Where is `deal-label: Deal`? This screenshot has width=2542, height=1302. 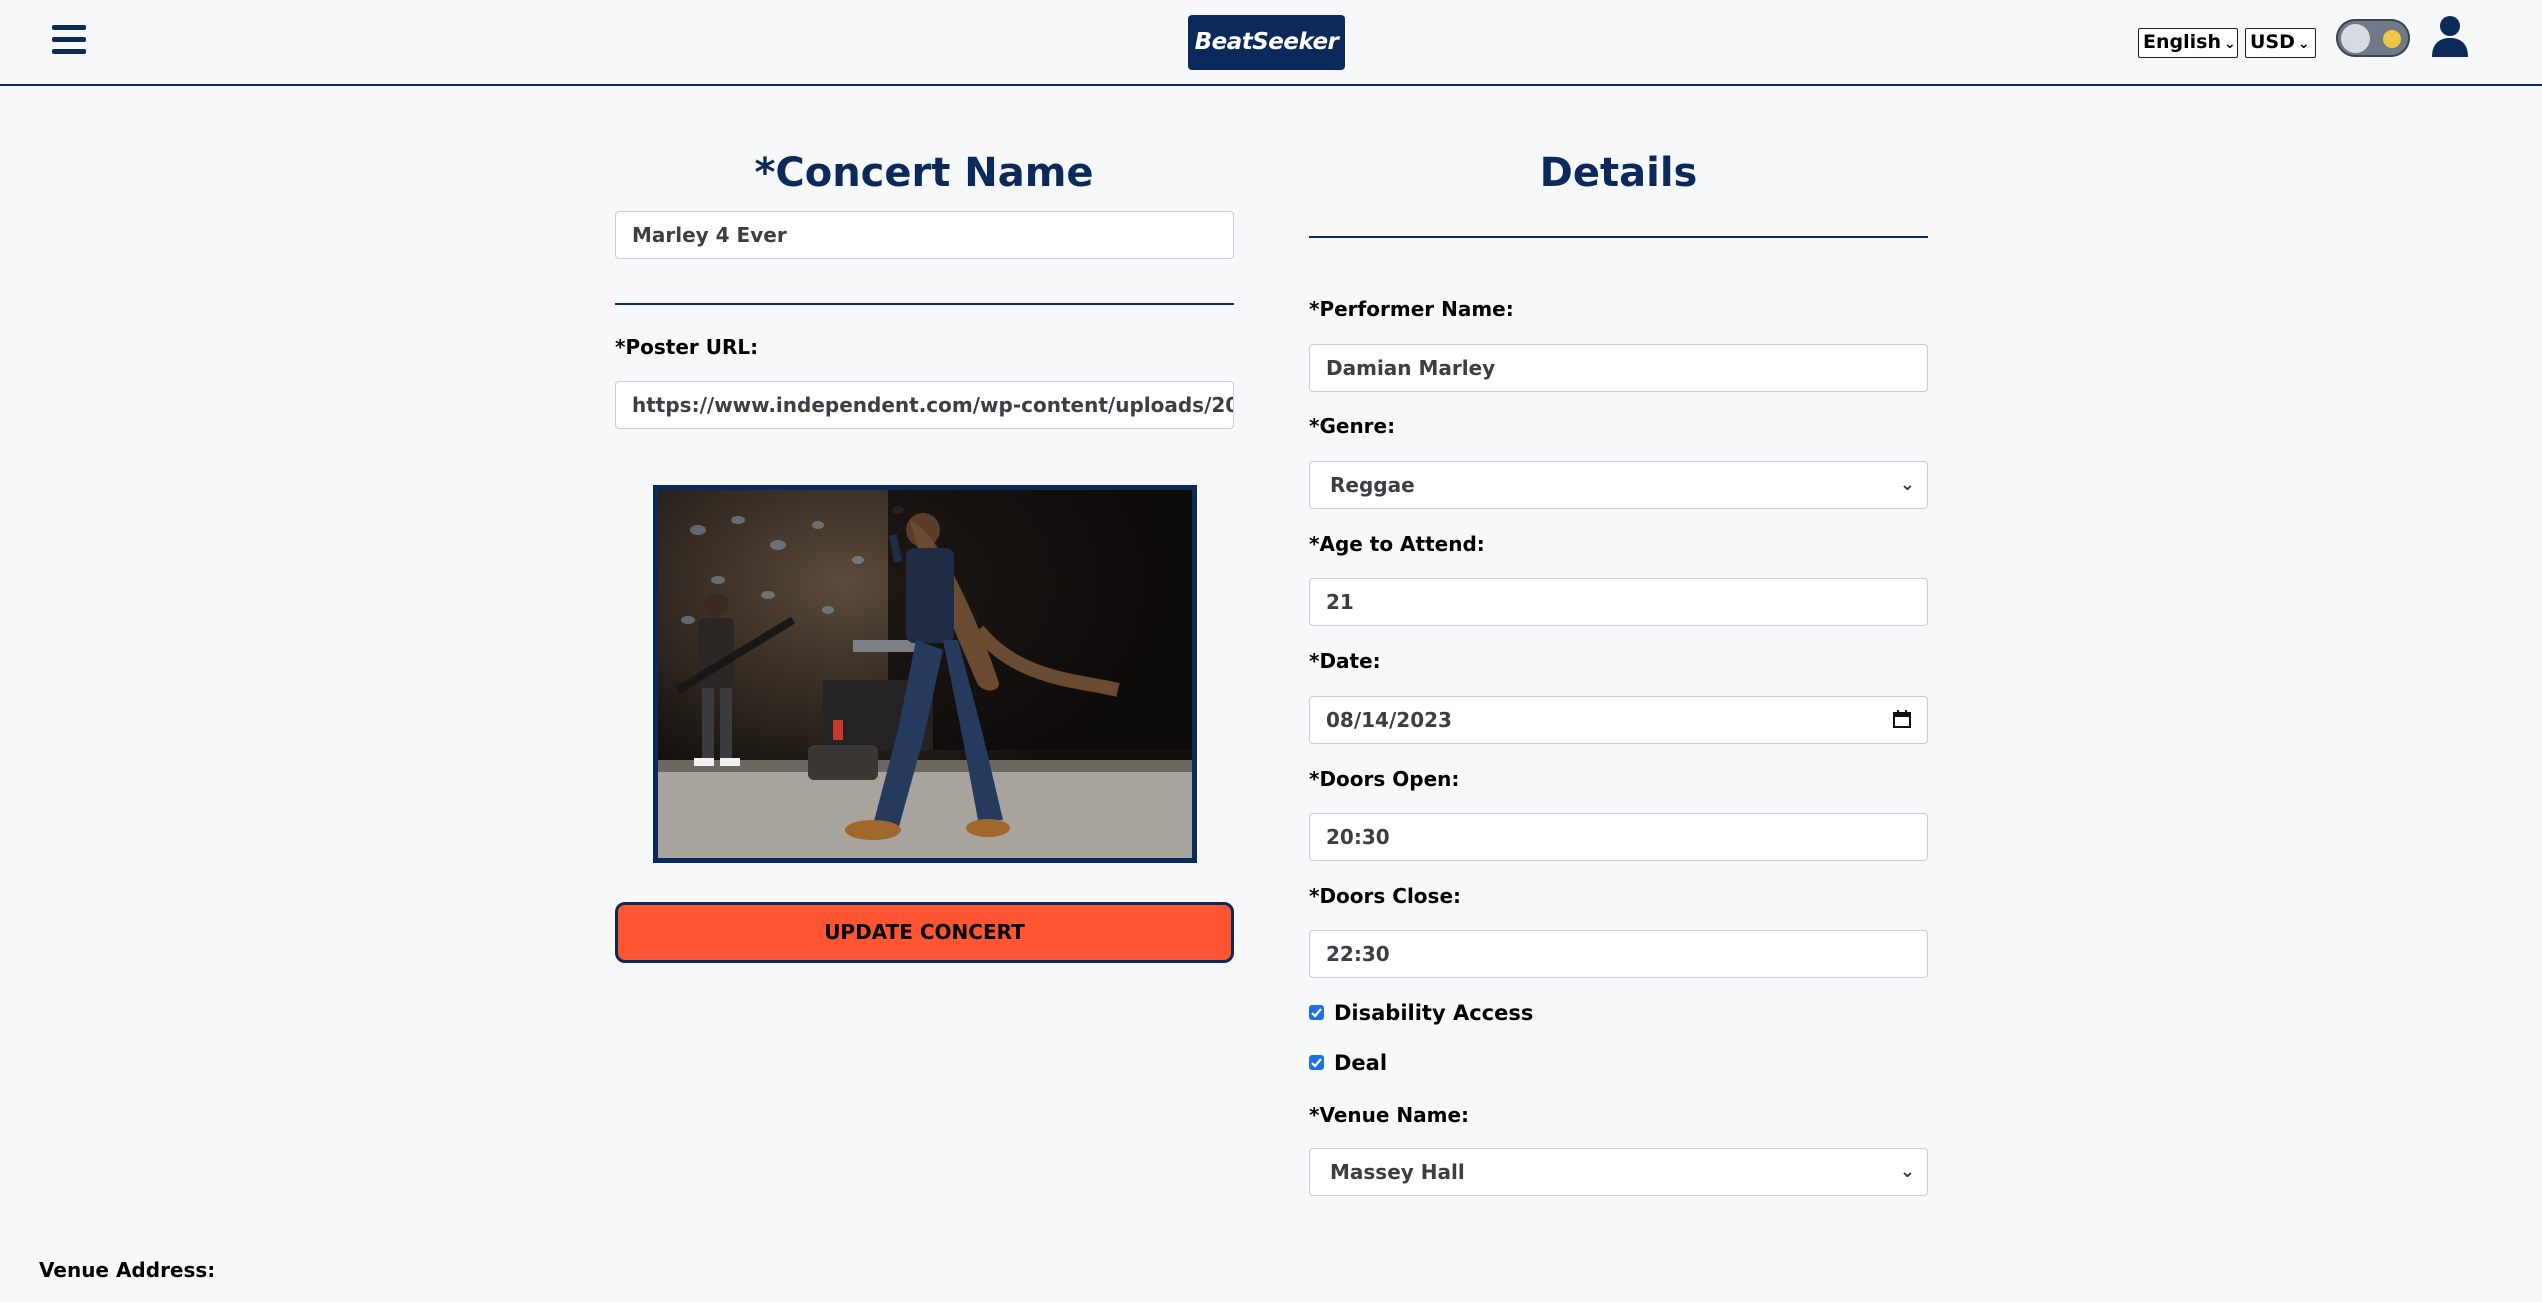 deal-label: Deal is located at coordinates (1361, 1063).